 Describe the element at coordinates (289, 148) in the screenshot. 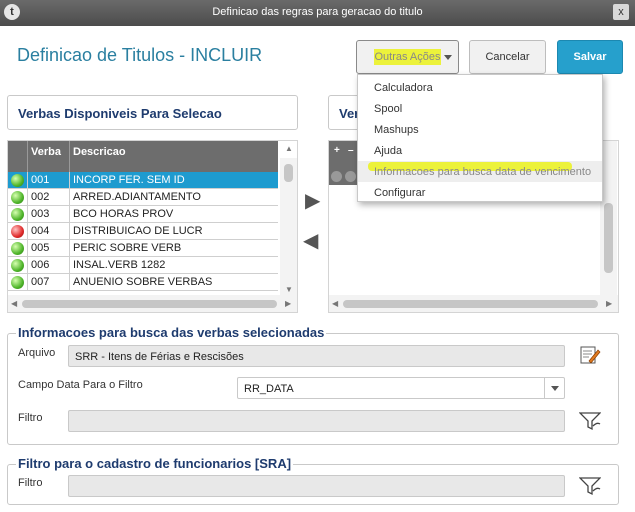

I see `scroll-up-icon: ▲` at that location.